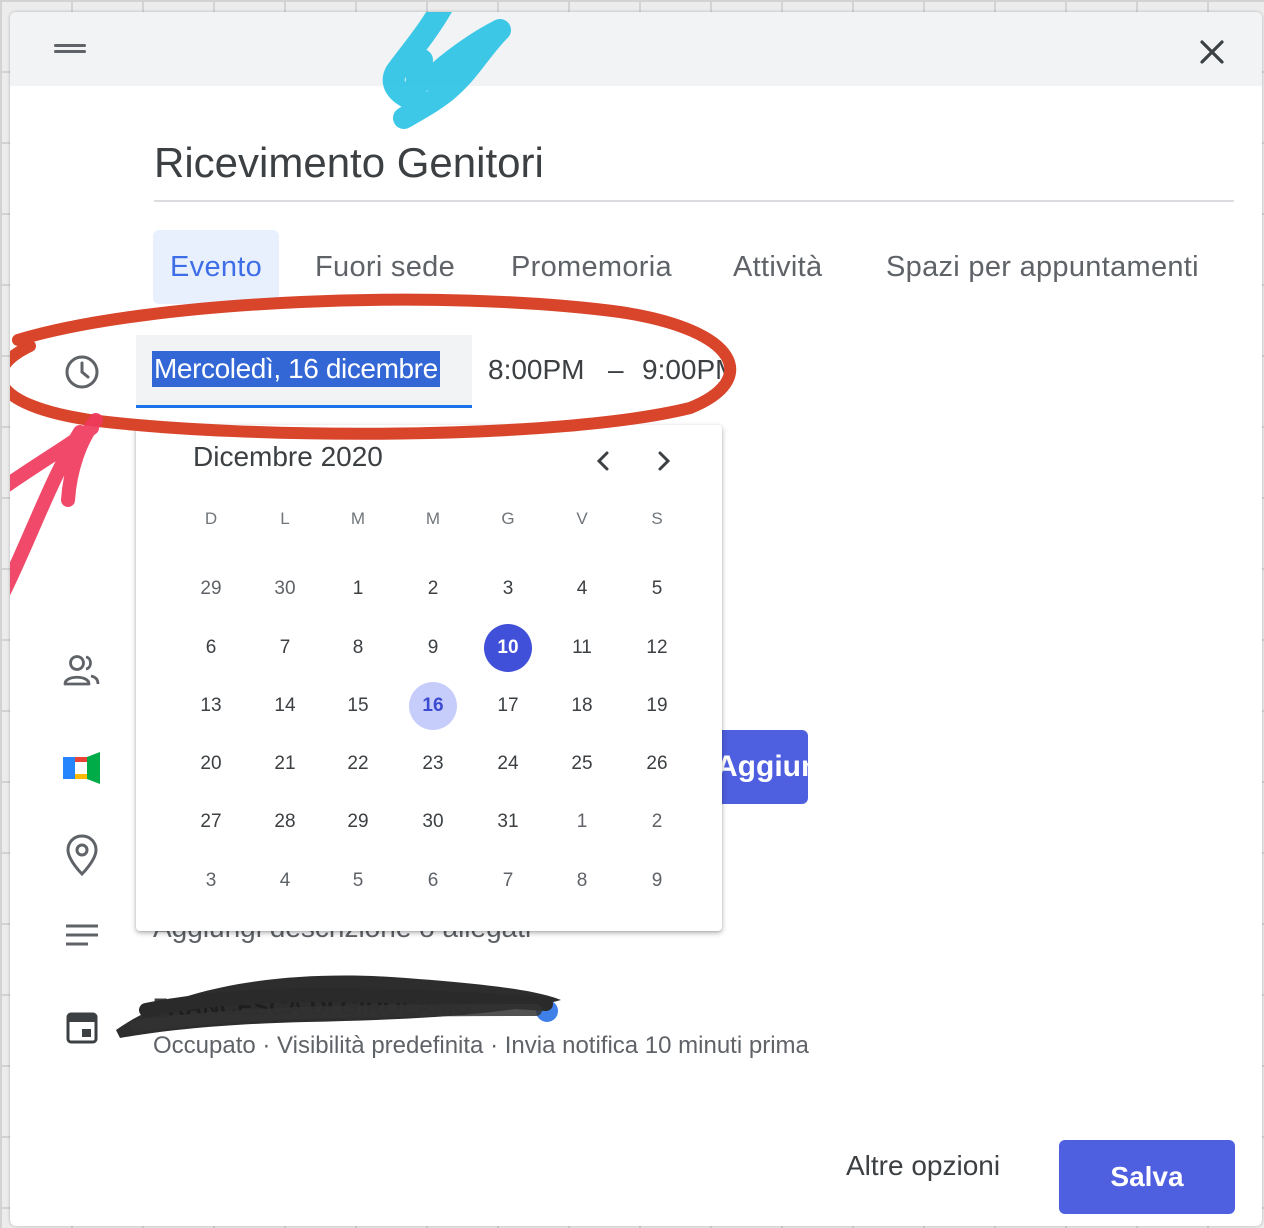 The image size is (1264, 1228). I want to click on calendar-day: 14, so click(285, 706).